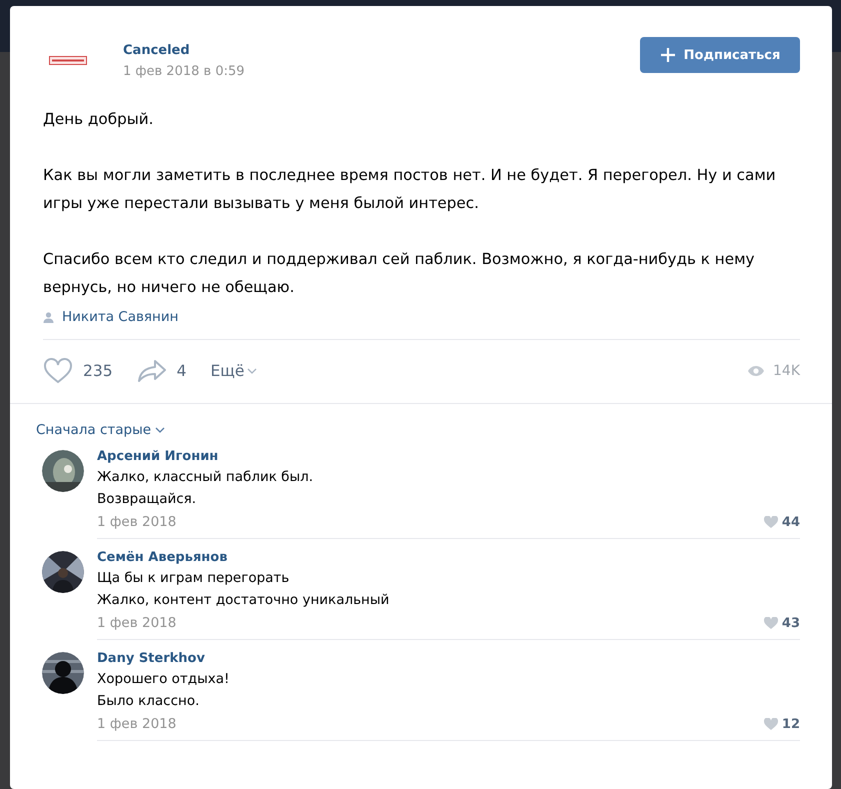 The height and width of the screenshot is (789, 841). Describe the element at coordinates (448, 457) in the screenshot. I see `commenter-name: Арсений Игонин` at that location.